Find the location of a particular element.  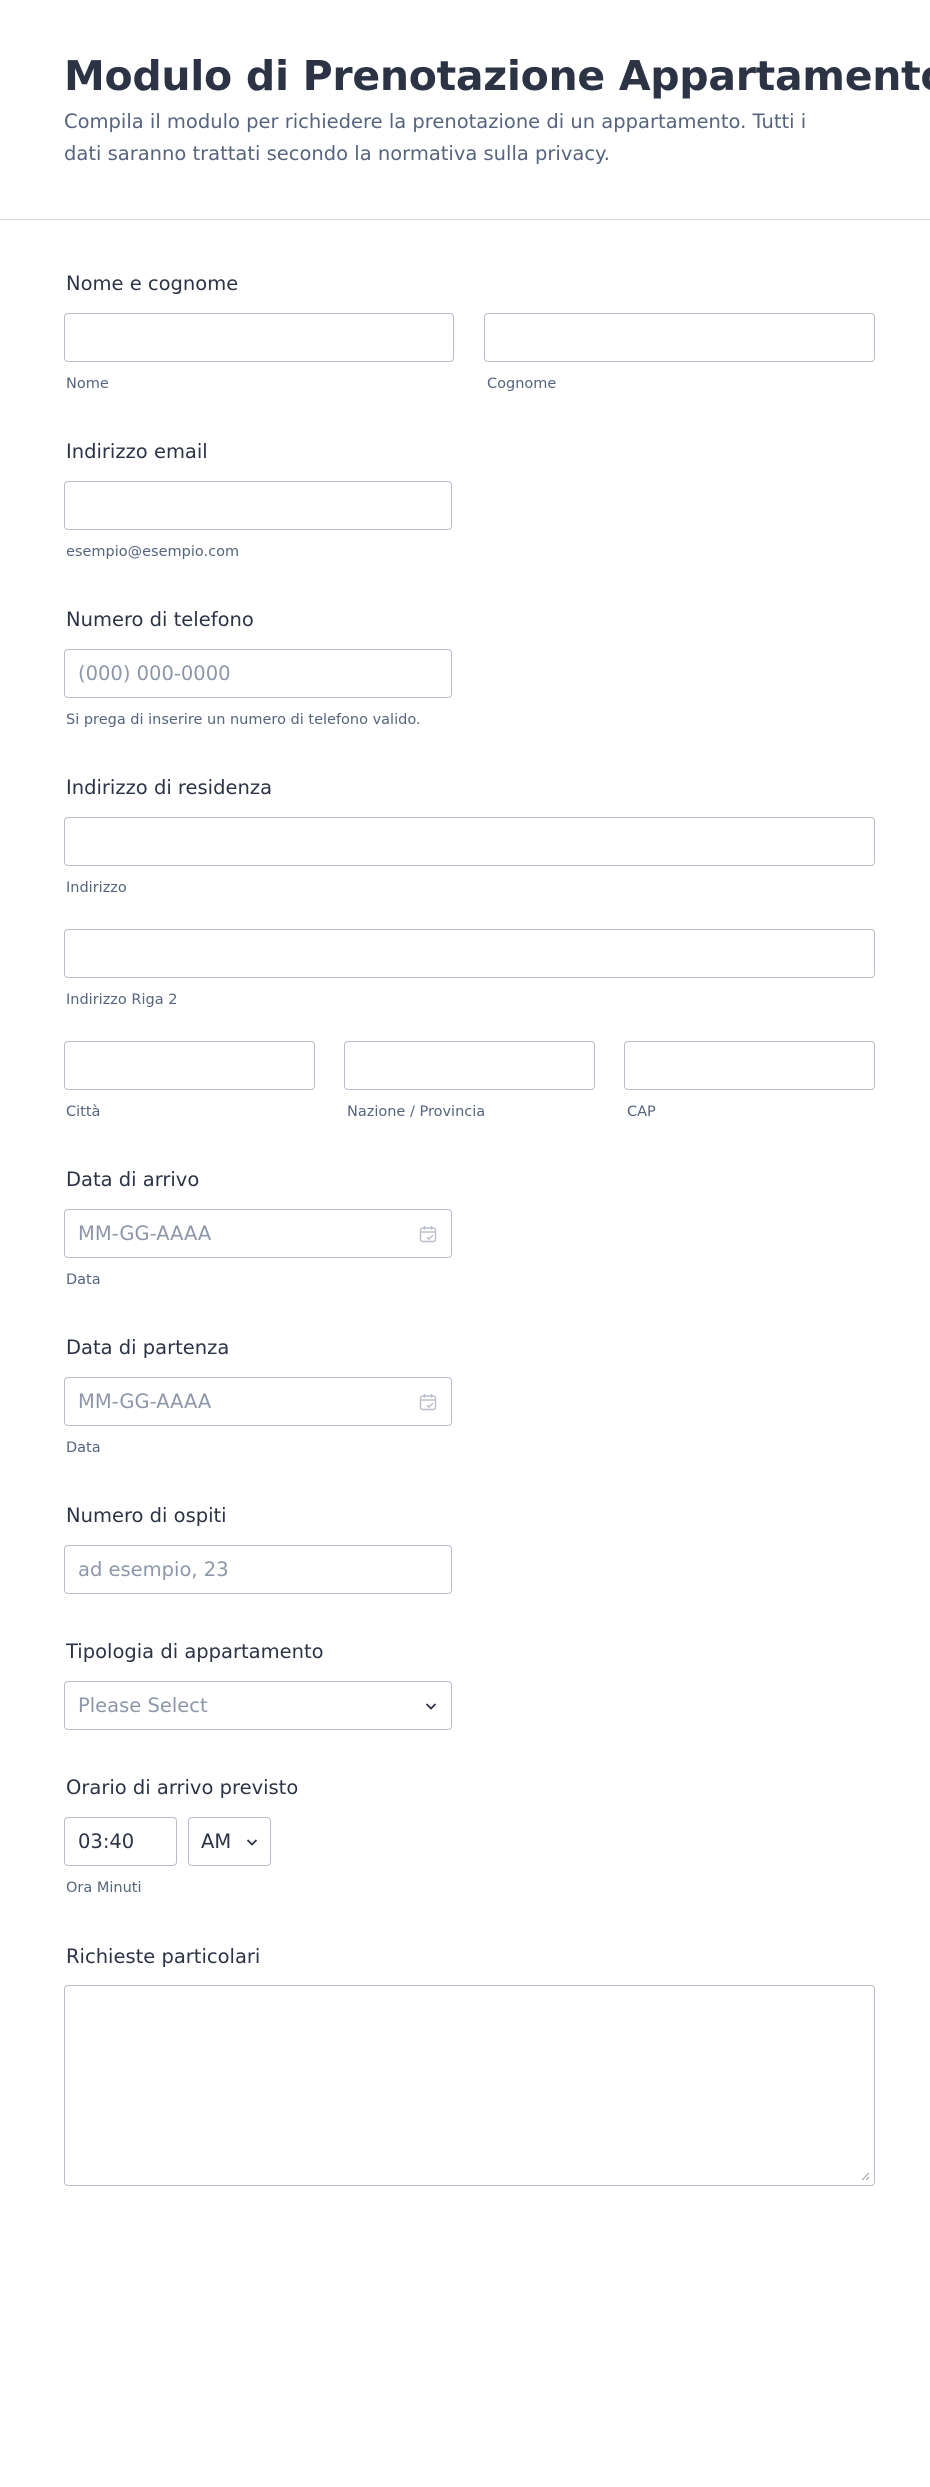

zip-sublabel: CAP is located at coordinates (641, 1112).